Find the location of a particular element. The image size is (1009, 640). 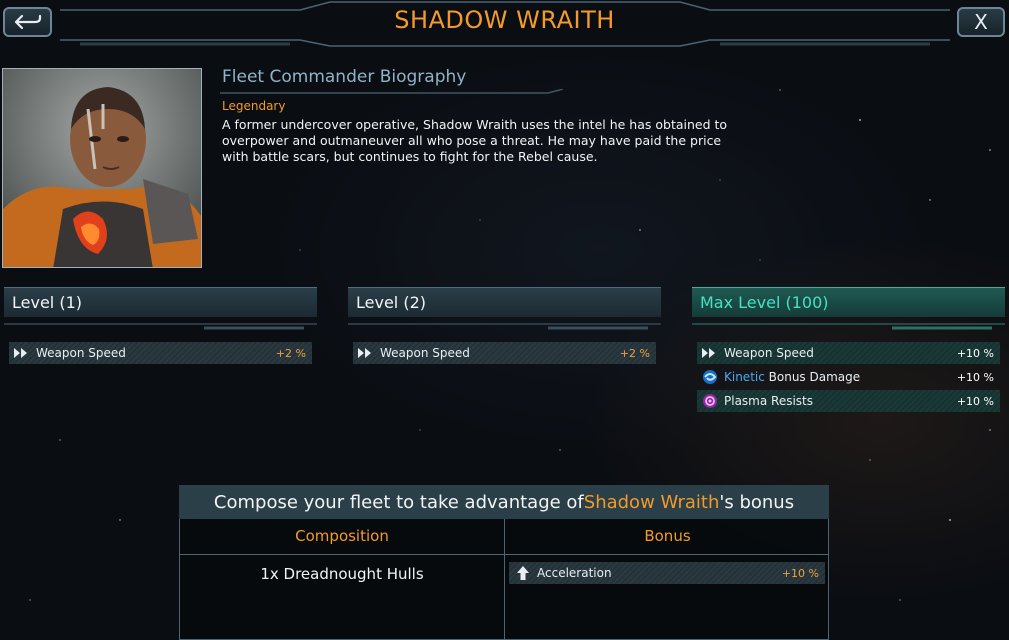

close-button: X is located at coordinates (981, 22).